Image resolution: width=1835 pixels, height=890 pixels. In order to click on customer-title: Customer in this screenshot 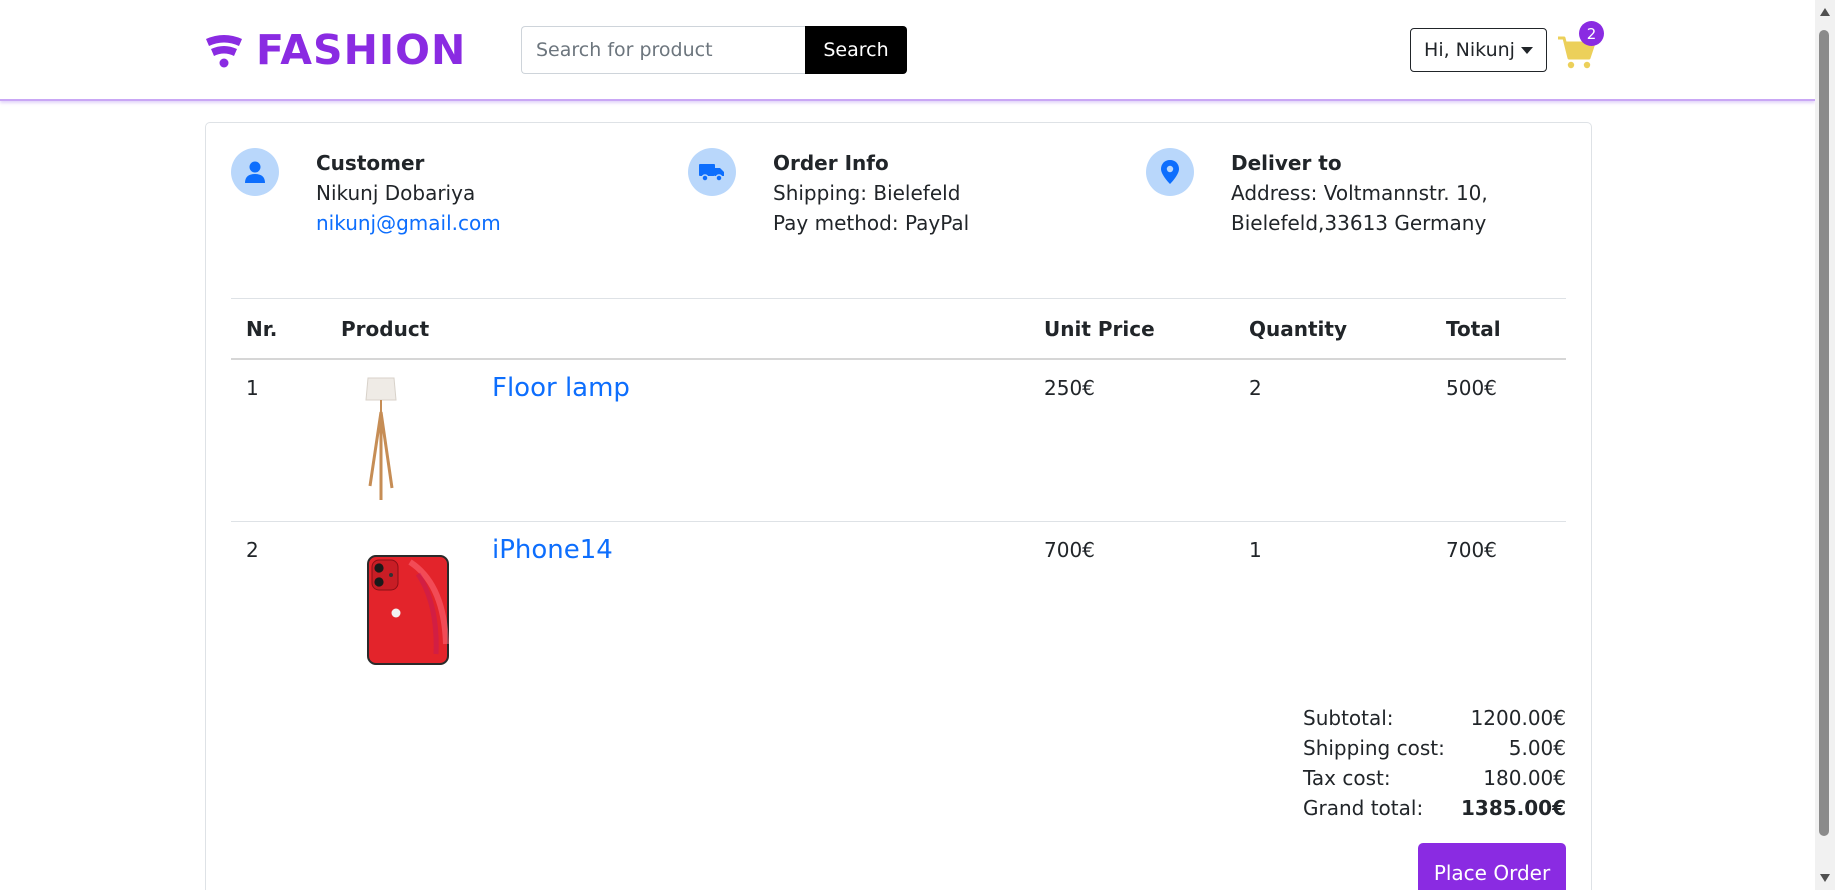, I will do `click(370, 163)`.